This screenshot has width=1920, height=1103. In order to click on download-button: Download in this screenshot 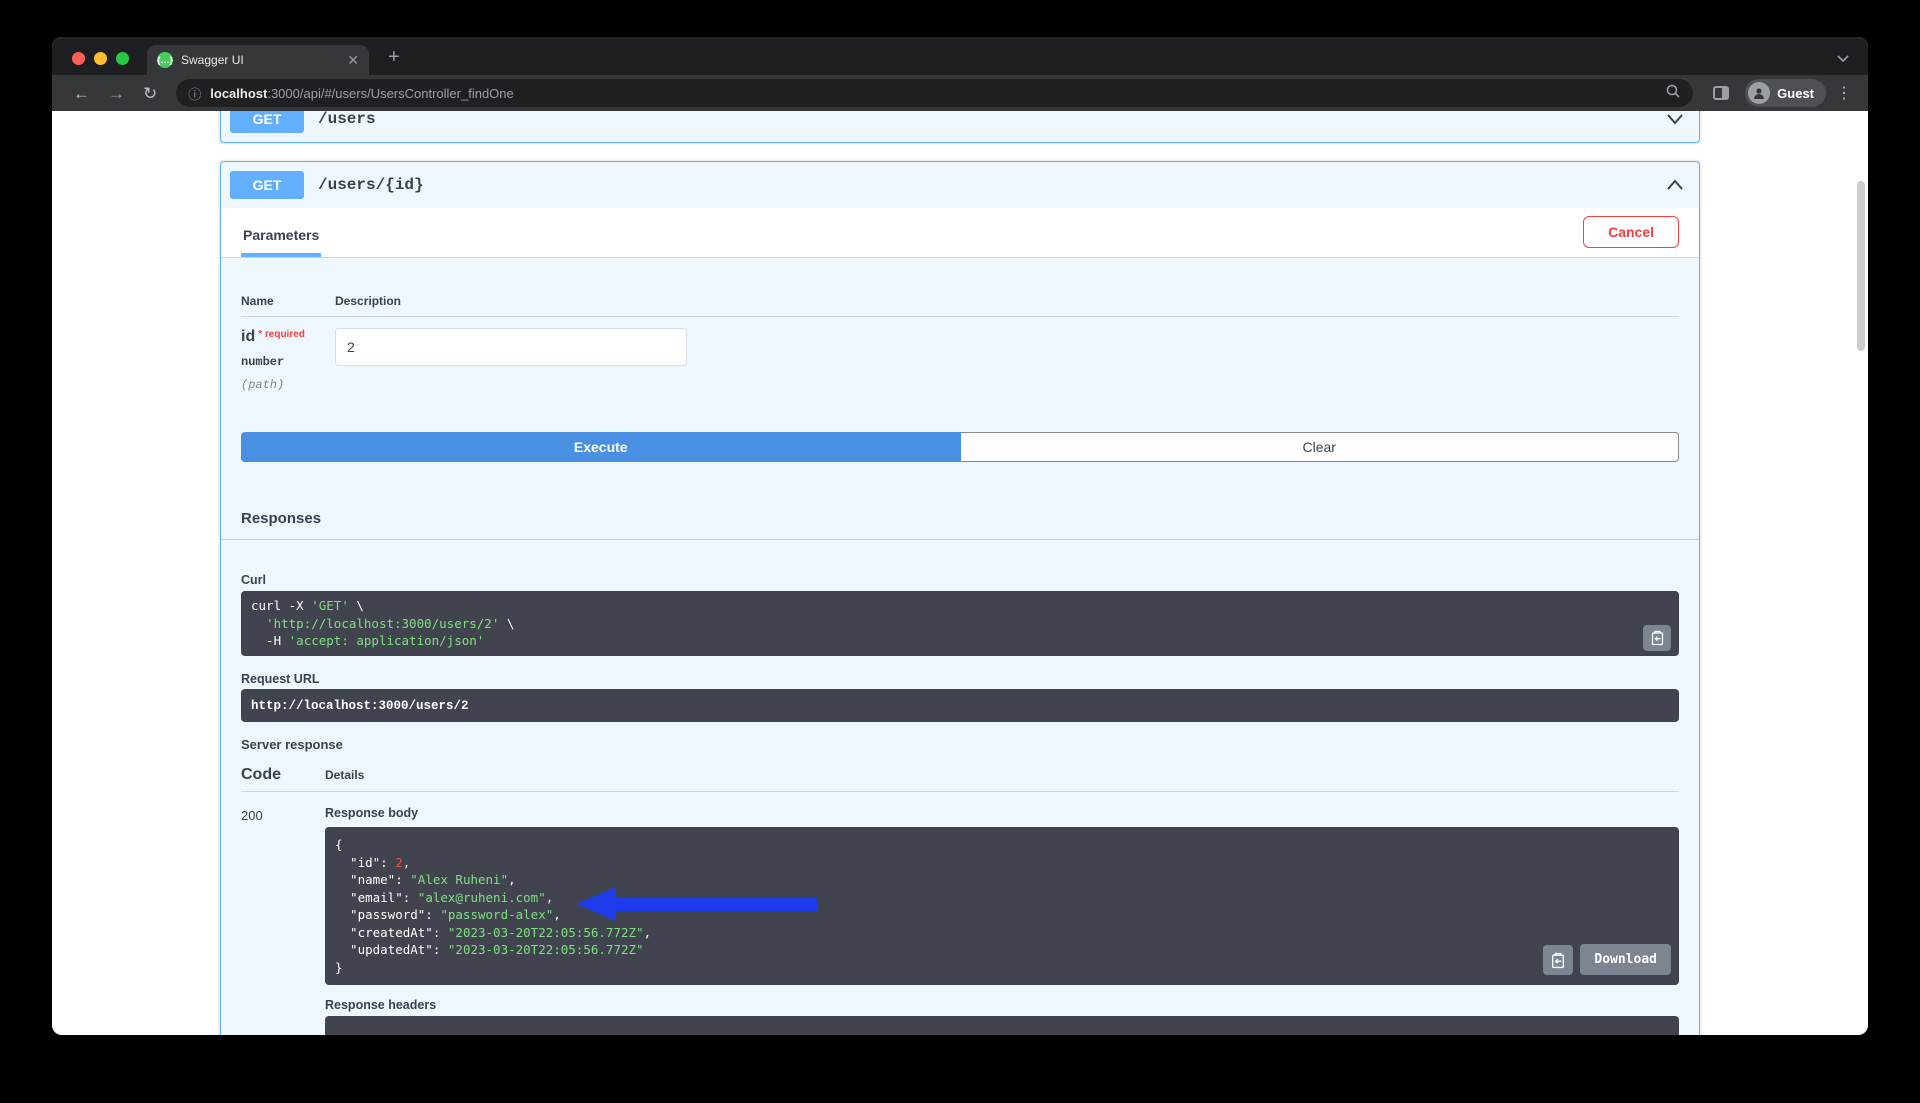, I will do `click(1625, 959)`.